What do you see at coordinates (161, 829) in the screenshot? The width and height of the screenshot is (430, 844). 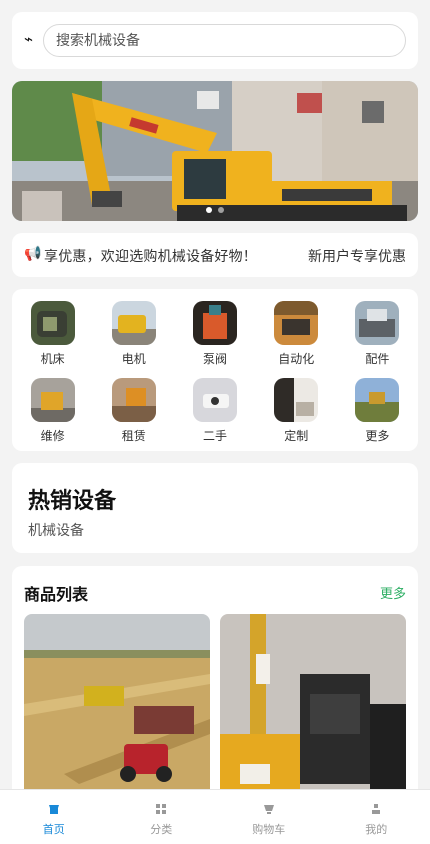 I see `tab-label: 分类` at bounding box center [161, 829].